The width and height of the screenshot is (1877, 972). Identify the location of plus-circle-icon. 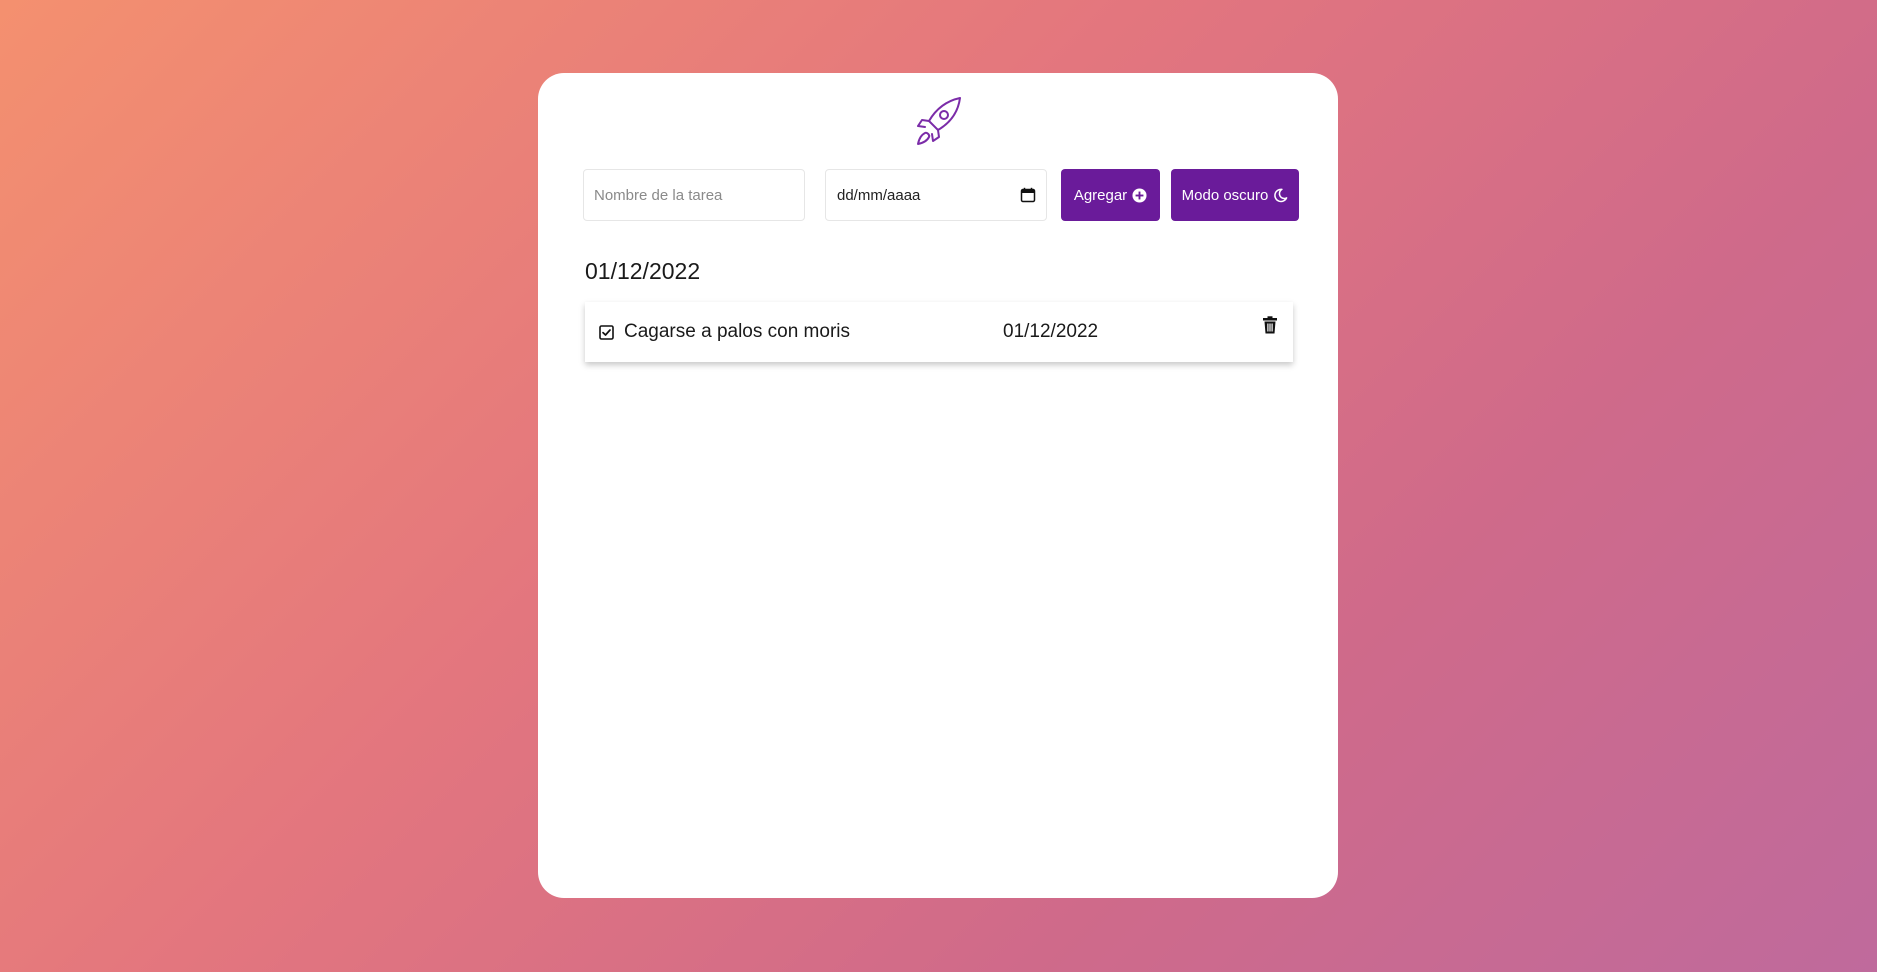
(1139, 195).